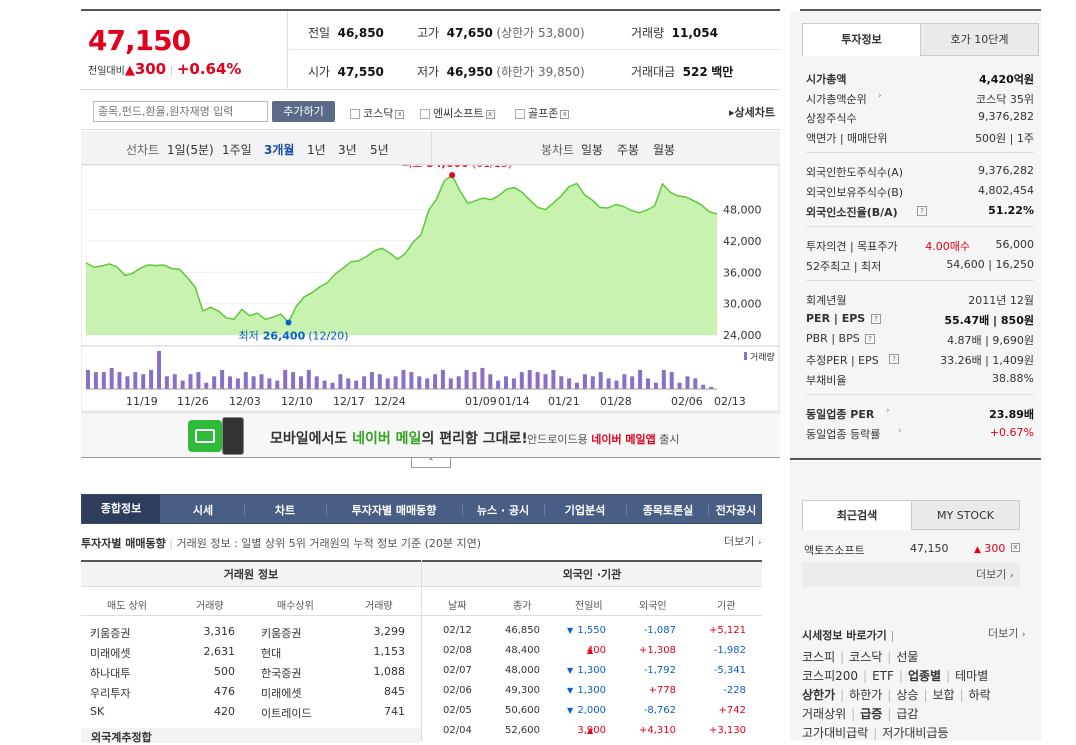 The height and width of the screenshot is (745, 1076). Describe the element at coordinates (210, 606) in the screenshot. I see `broker-header: 거래량` at that location.